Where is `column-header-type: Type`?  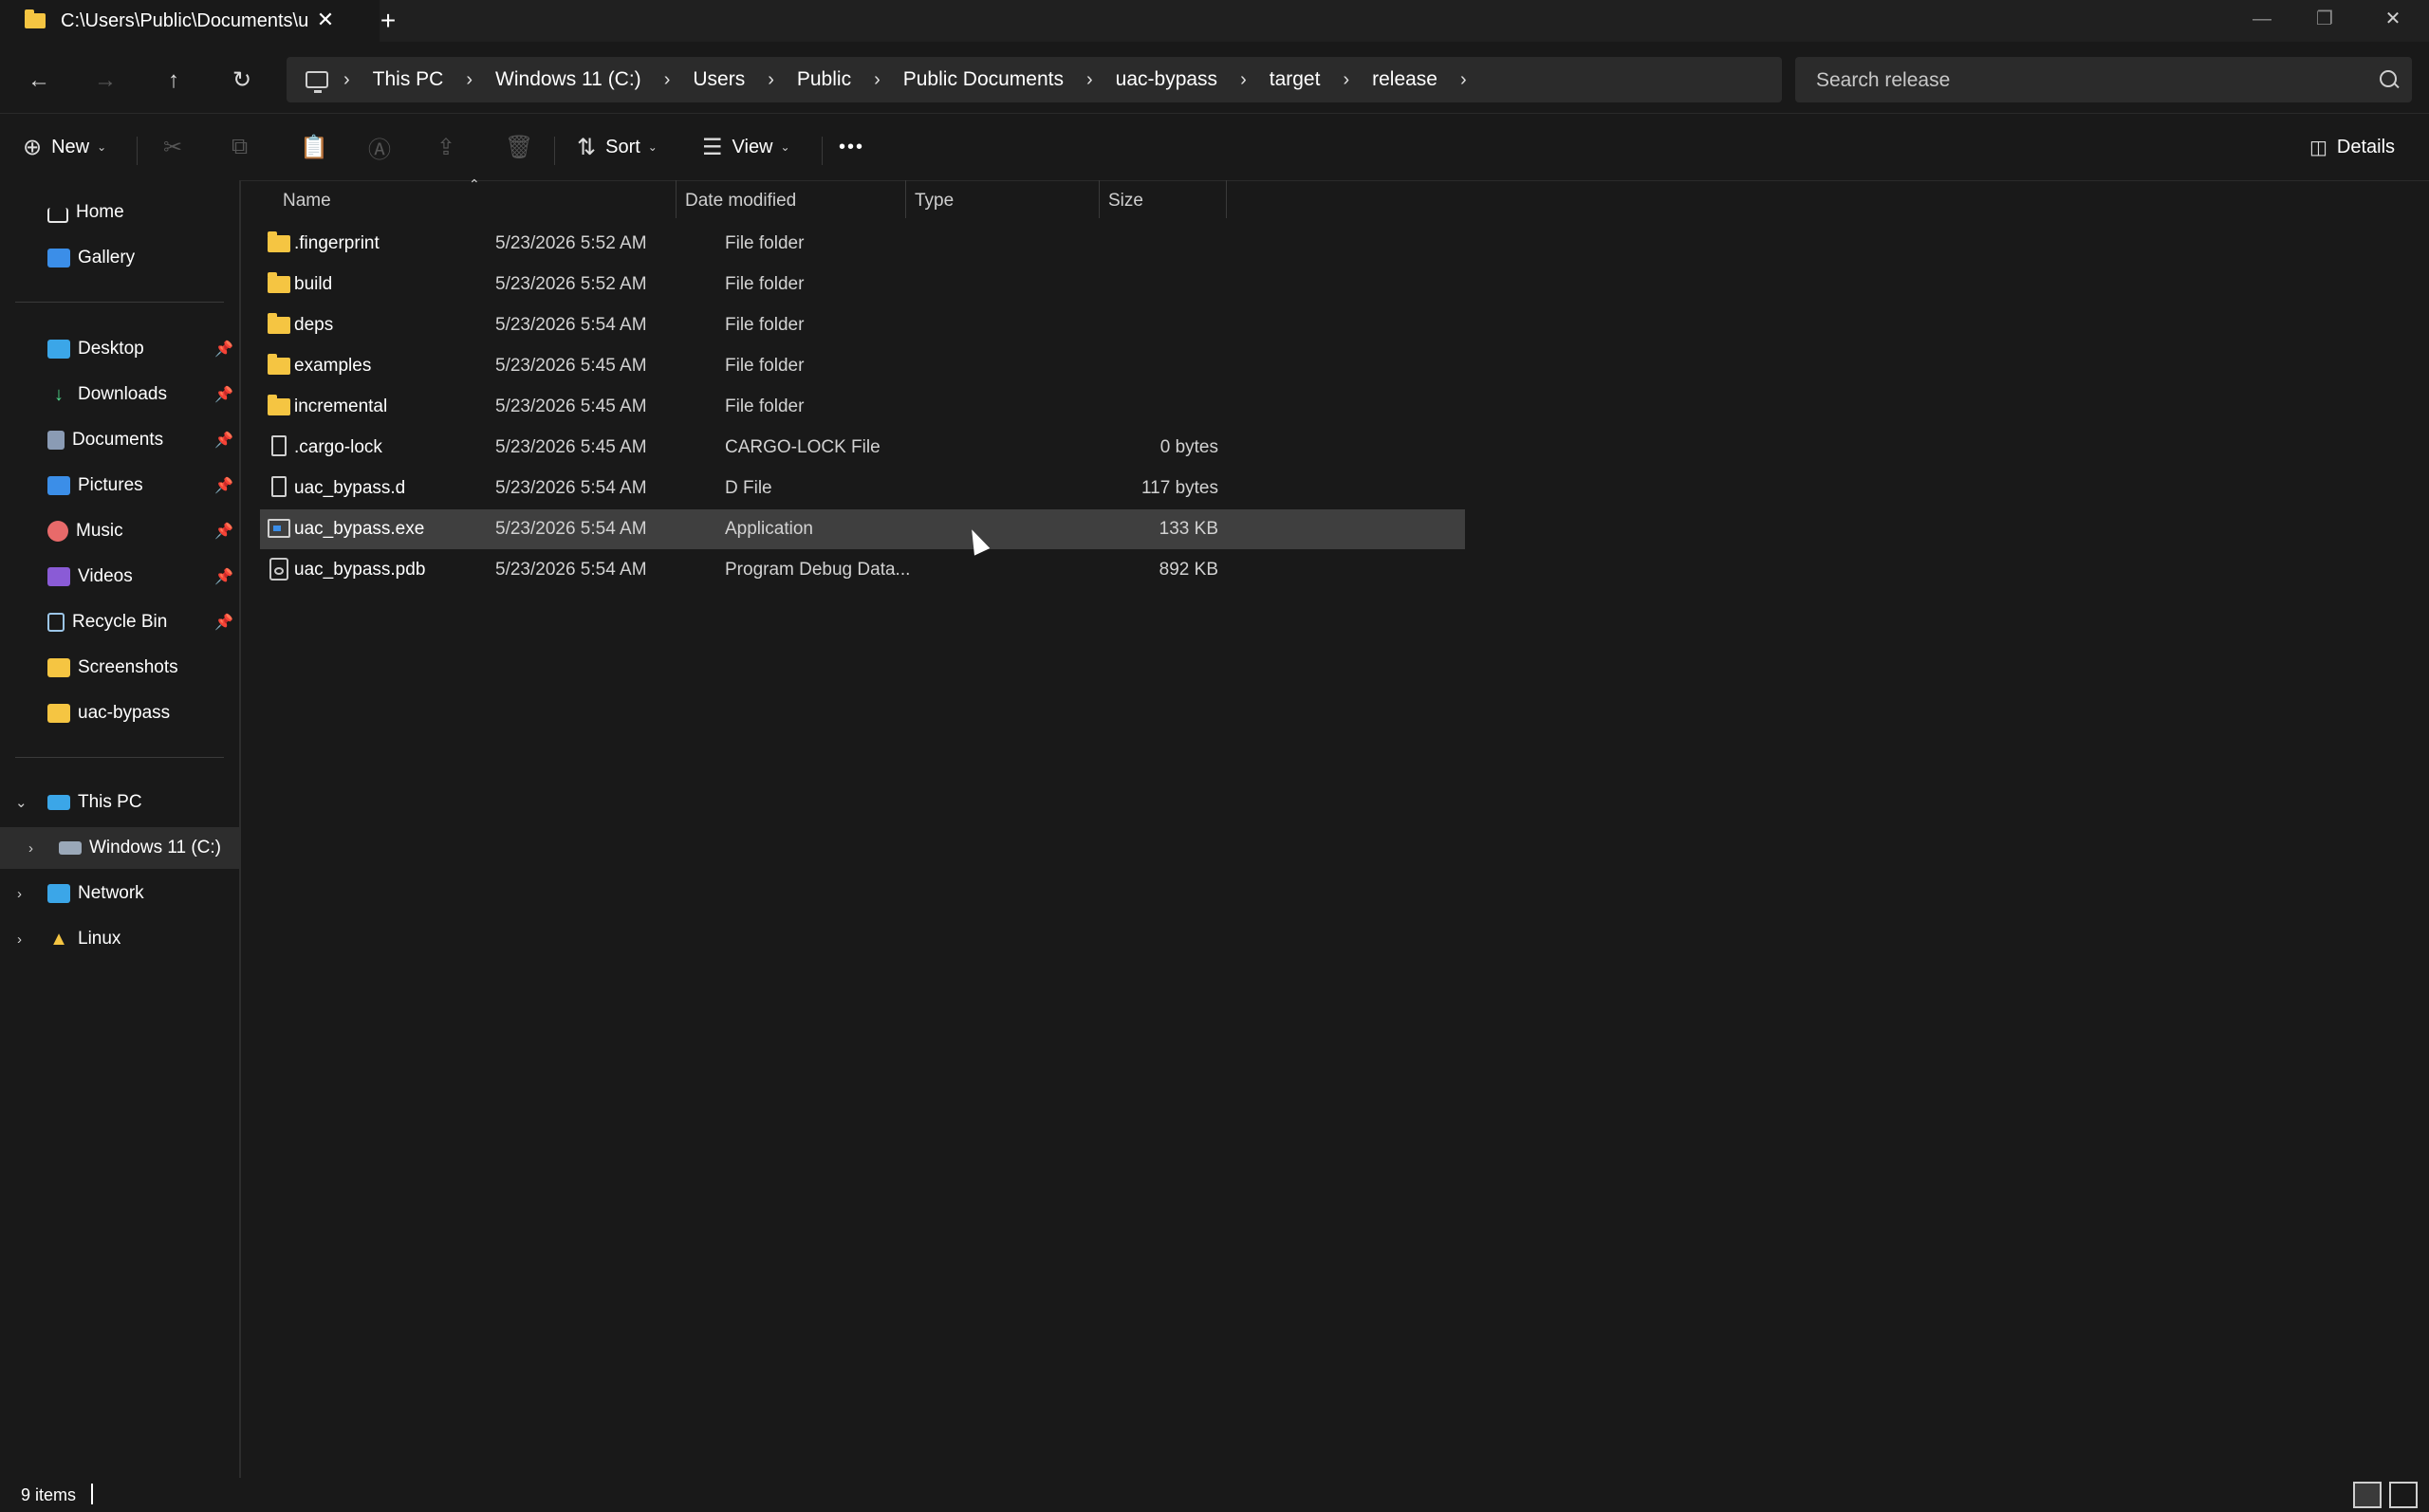
column-header-type: Type is located at coordinates (934, 201).